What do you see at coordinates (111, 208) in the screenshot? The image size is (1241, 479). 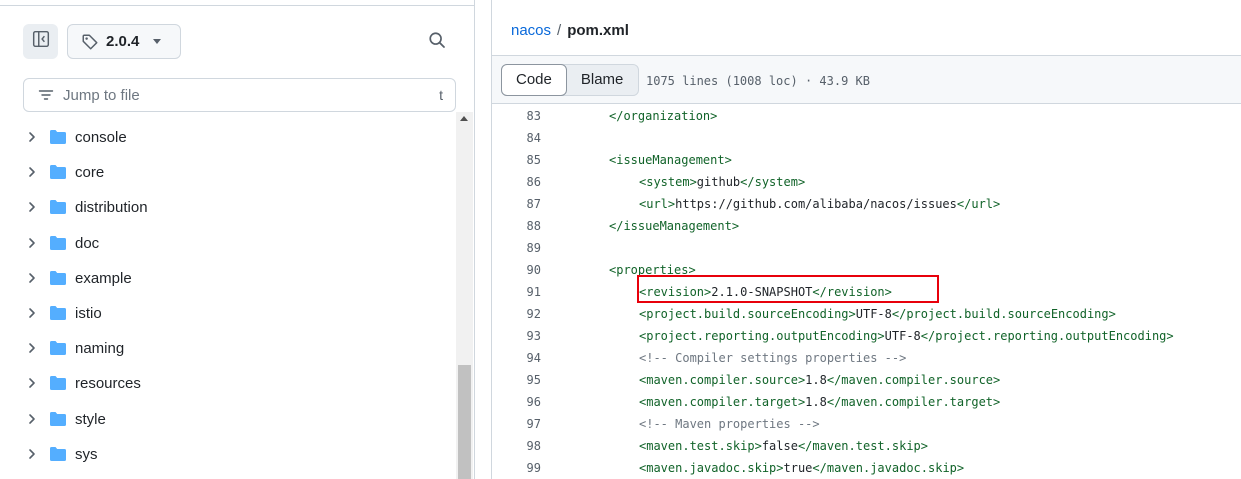 I see `tree-item-label: distribution` at bounding box center [111, 208].